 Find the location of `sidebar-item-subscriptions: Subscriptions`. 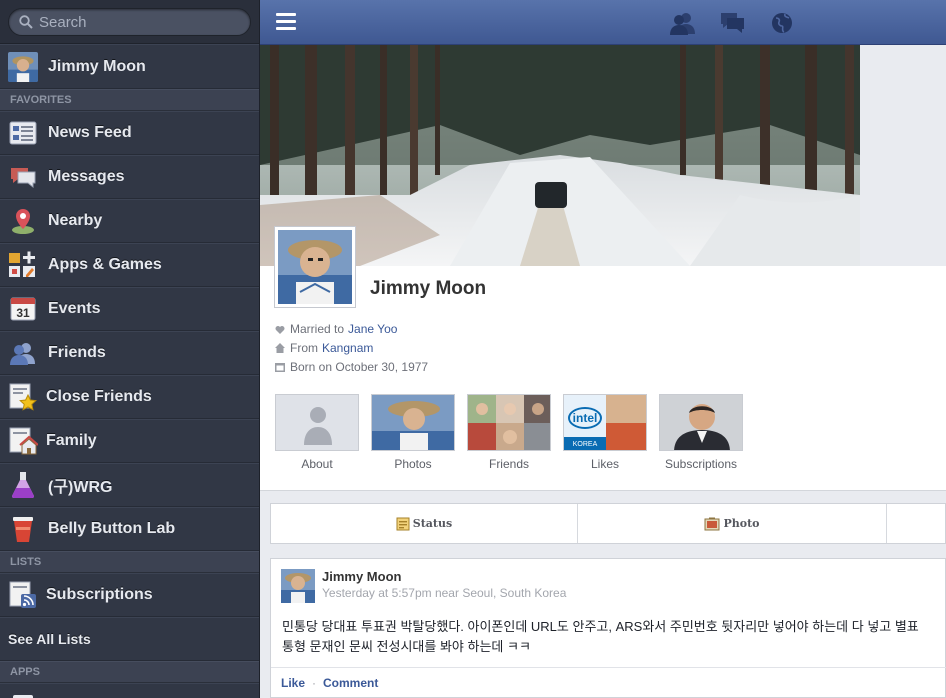

sidebar-item-subscriptions: Subscriptions is located at coordinates (129, 595).